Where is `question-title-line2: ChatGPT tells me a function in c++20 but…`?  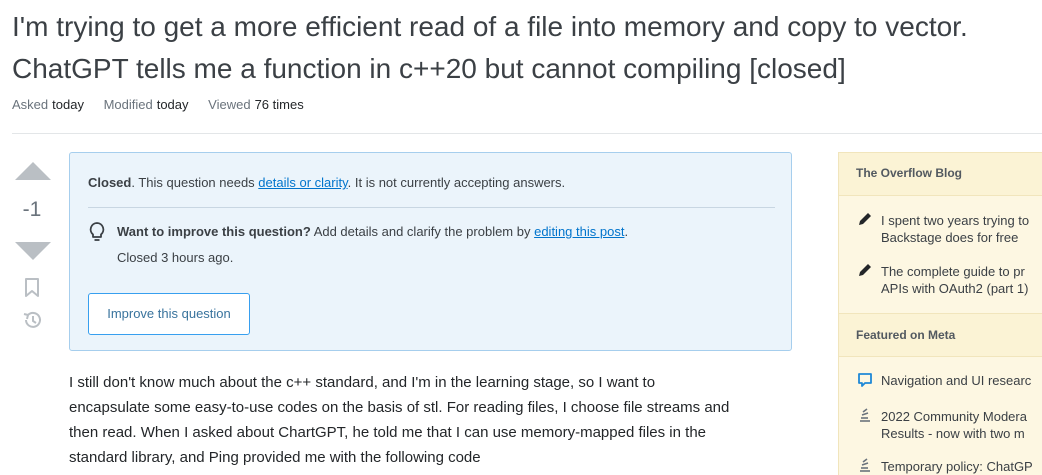 question-title-line2: ChatGPT tells me a function in c++20 but… is located at coordinates (429, 68).